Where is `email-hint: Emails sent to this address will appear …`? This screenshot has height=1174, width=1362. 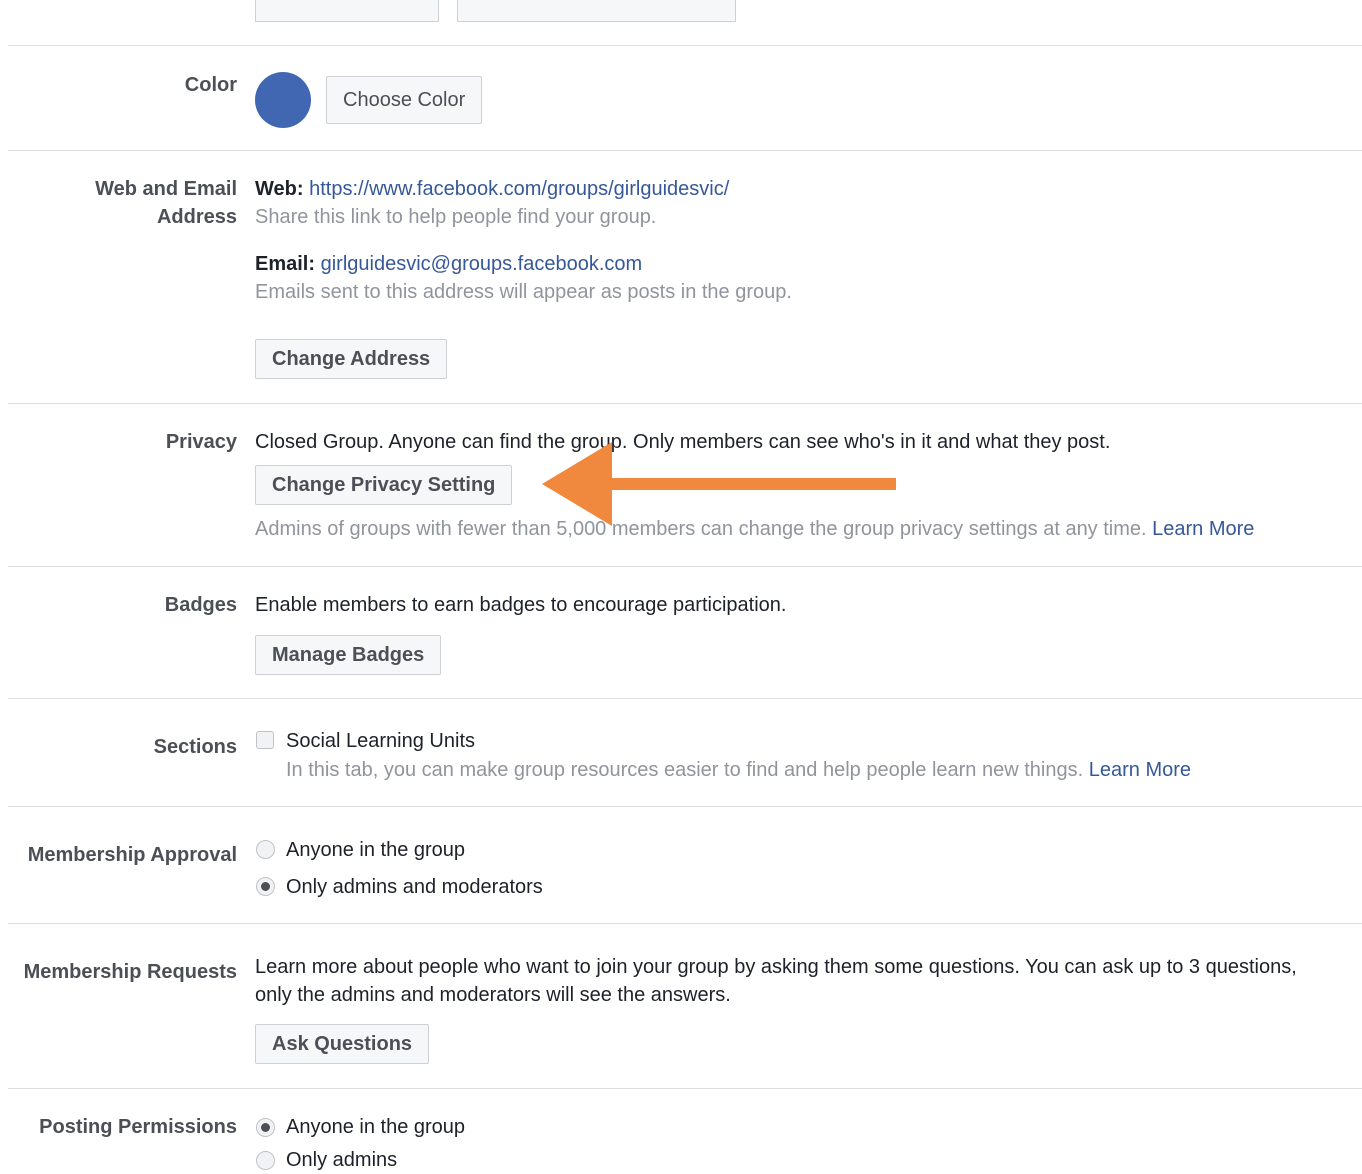 email-hint: Emails sent to this address will appear … is located at coordinates (523, 292).